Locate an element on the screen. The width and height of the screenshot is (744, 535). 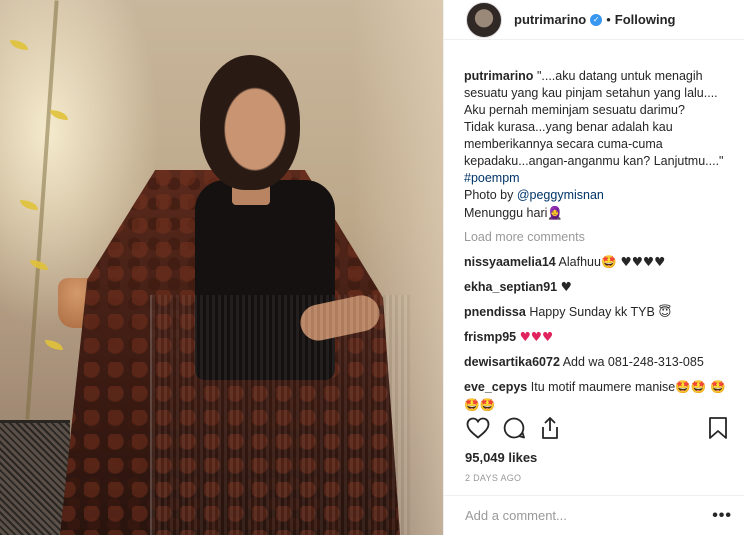
comment-username: pnendissa is located at coordinates (495, 312).